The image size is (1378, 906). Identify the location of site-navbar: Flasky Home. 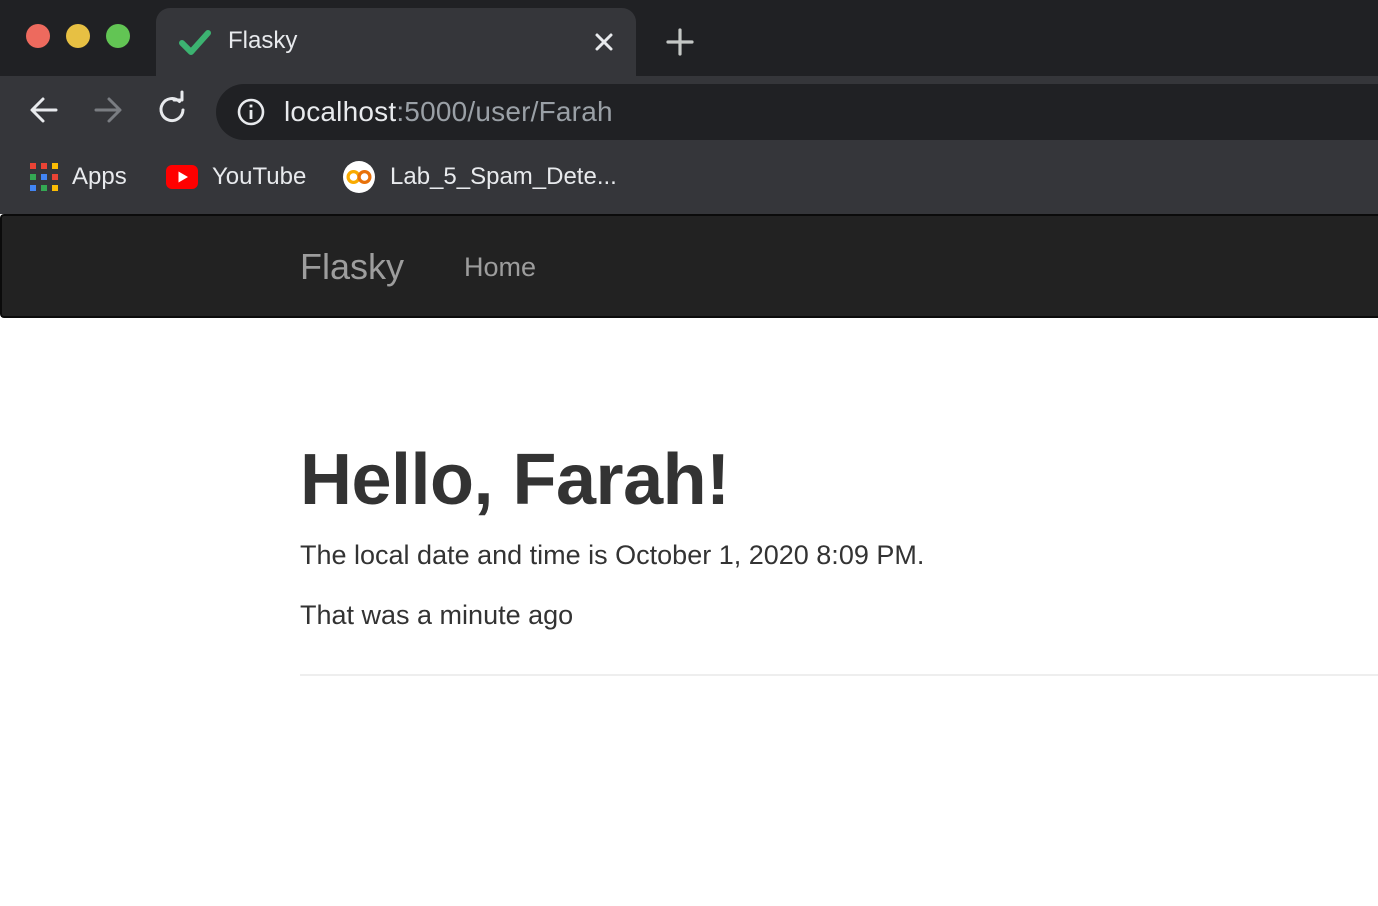
(689, 266).